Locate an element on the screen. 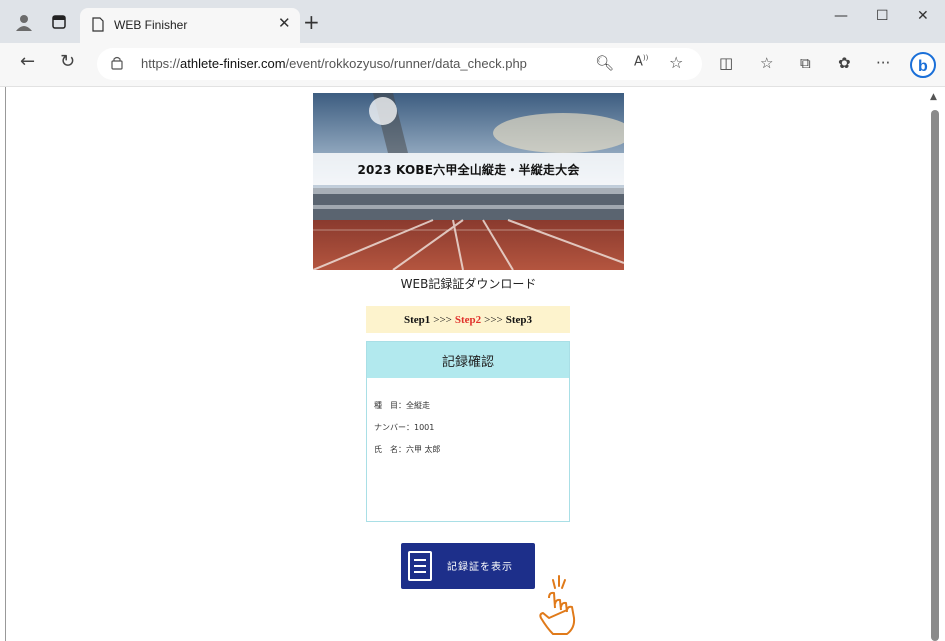  svg-text: b is located at coordinates (923, 66).